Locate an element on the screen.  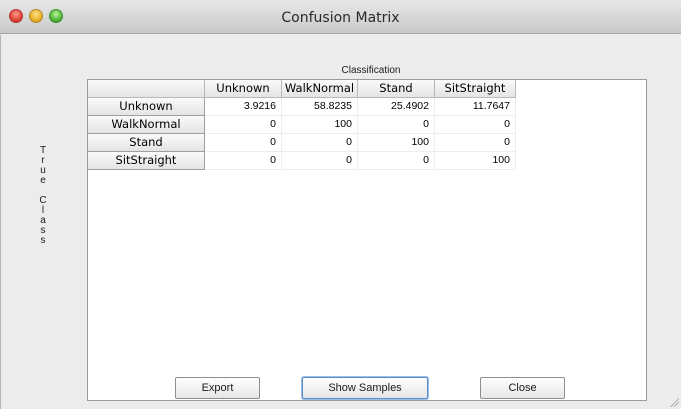
resize-grip-icon is located at coordinates (674, 402).